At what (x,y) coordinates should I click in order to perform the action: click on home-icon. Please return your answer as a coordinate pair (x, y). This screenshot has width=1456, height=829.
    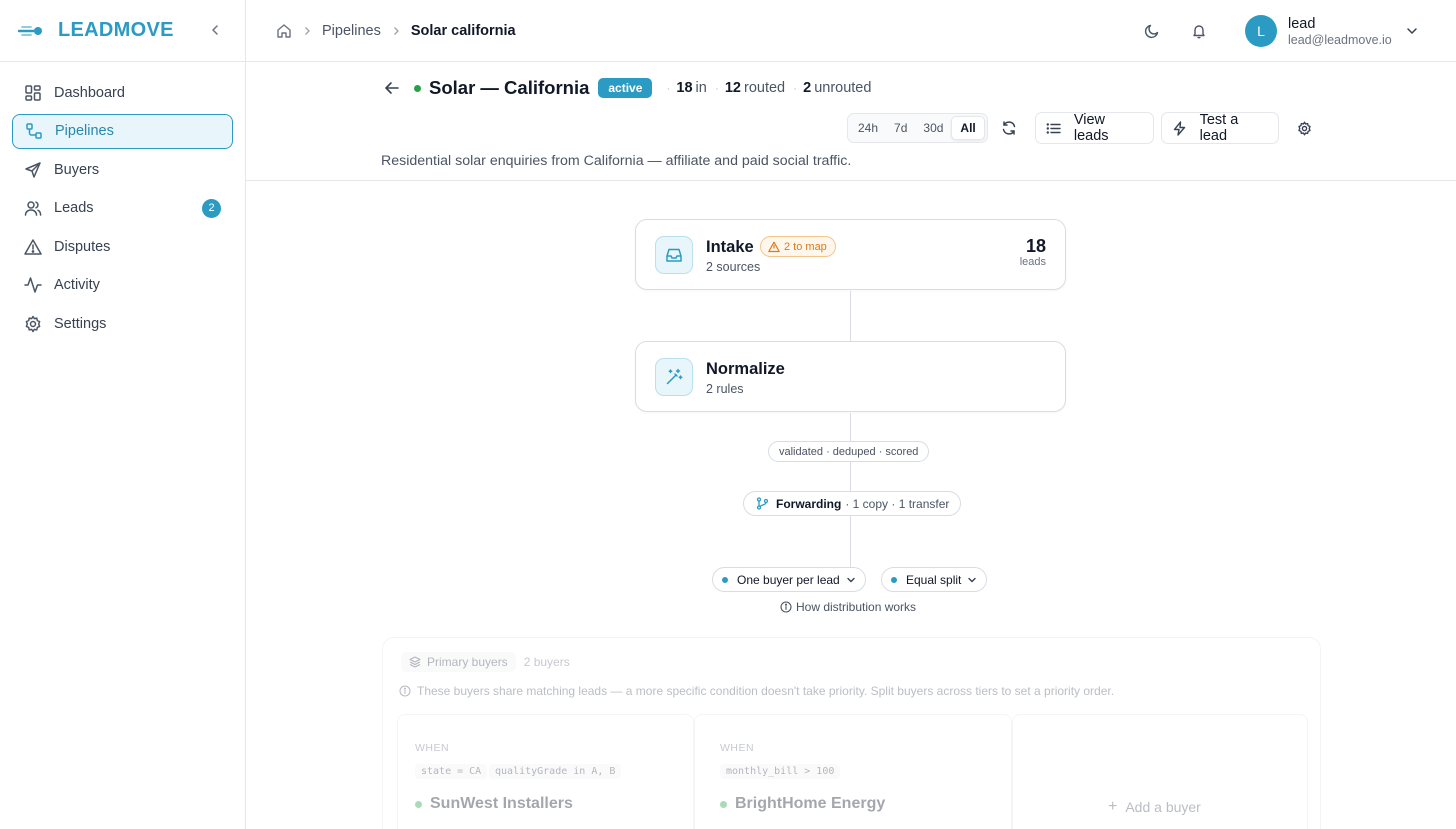
    Looking at the image, I should click on (284, 31).